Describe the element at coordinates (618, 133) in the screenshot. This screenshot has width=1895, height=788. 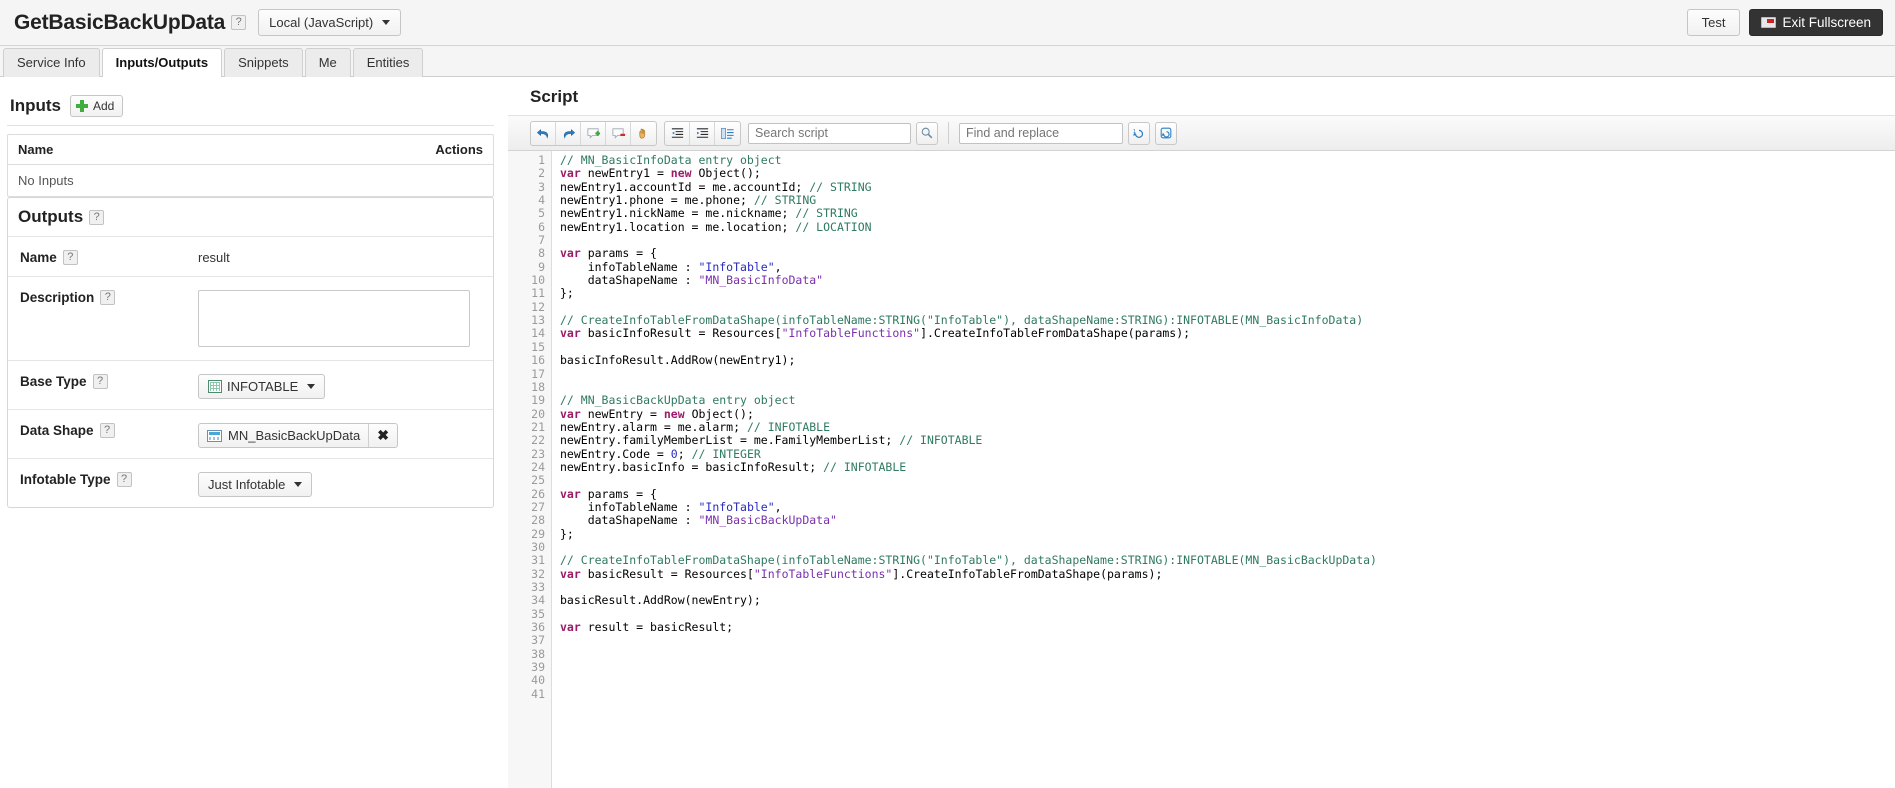
I see `remove-comment-icon` at that location.